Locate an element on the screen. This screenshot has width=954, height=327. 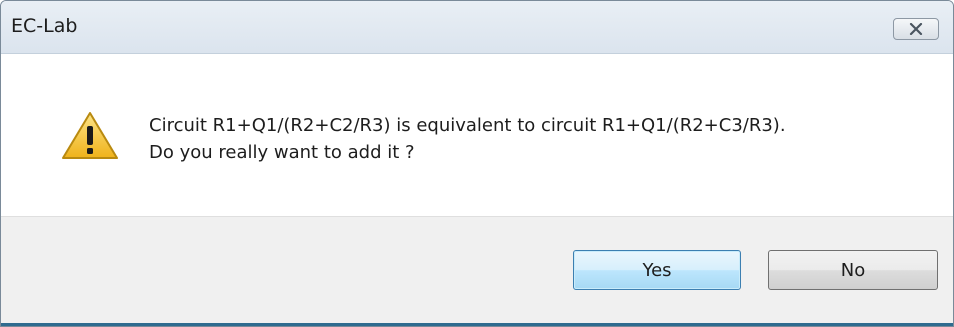
close-button is located at coordinates (916, 29).